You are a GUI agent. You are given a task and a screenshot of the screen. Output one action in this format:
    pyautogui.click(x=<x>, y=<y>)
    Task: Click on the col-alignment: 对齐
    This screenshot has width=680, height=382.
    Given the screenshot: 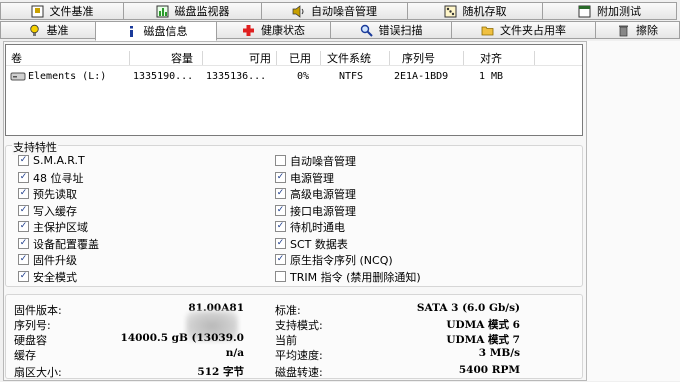 What is the action you would take?
    pyautogui.click(x=491, y=58)
    